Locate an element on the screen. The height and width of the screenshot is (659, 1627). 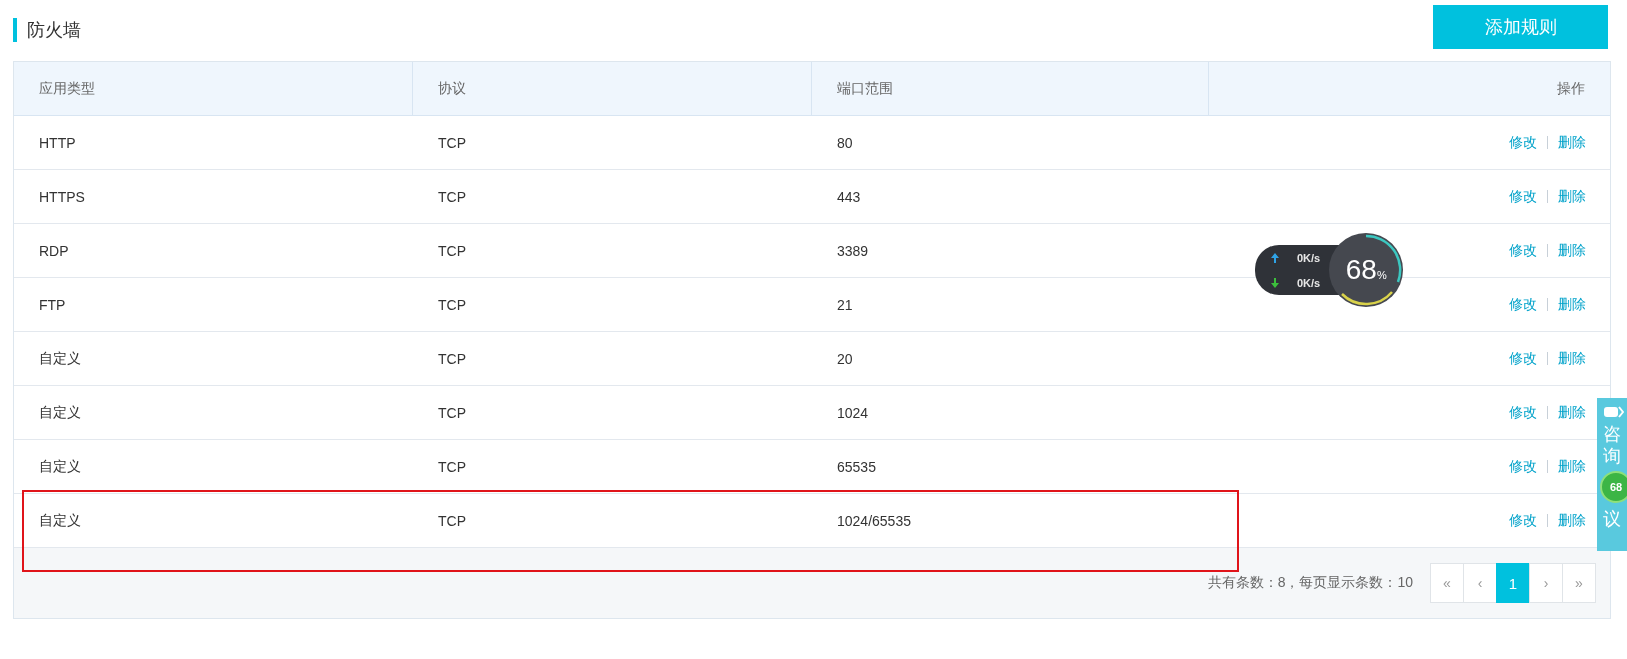
consult-label: 议 is located at coordinates (1612, 520).